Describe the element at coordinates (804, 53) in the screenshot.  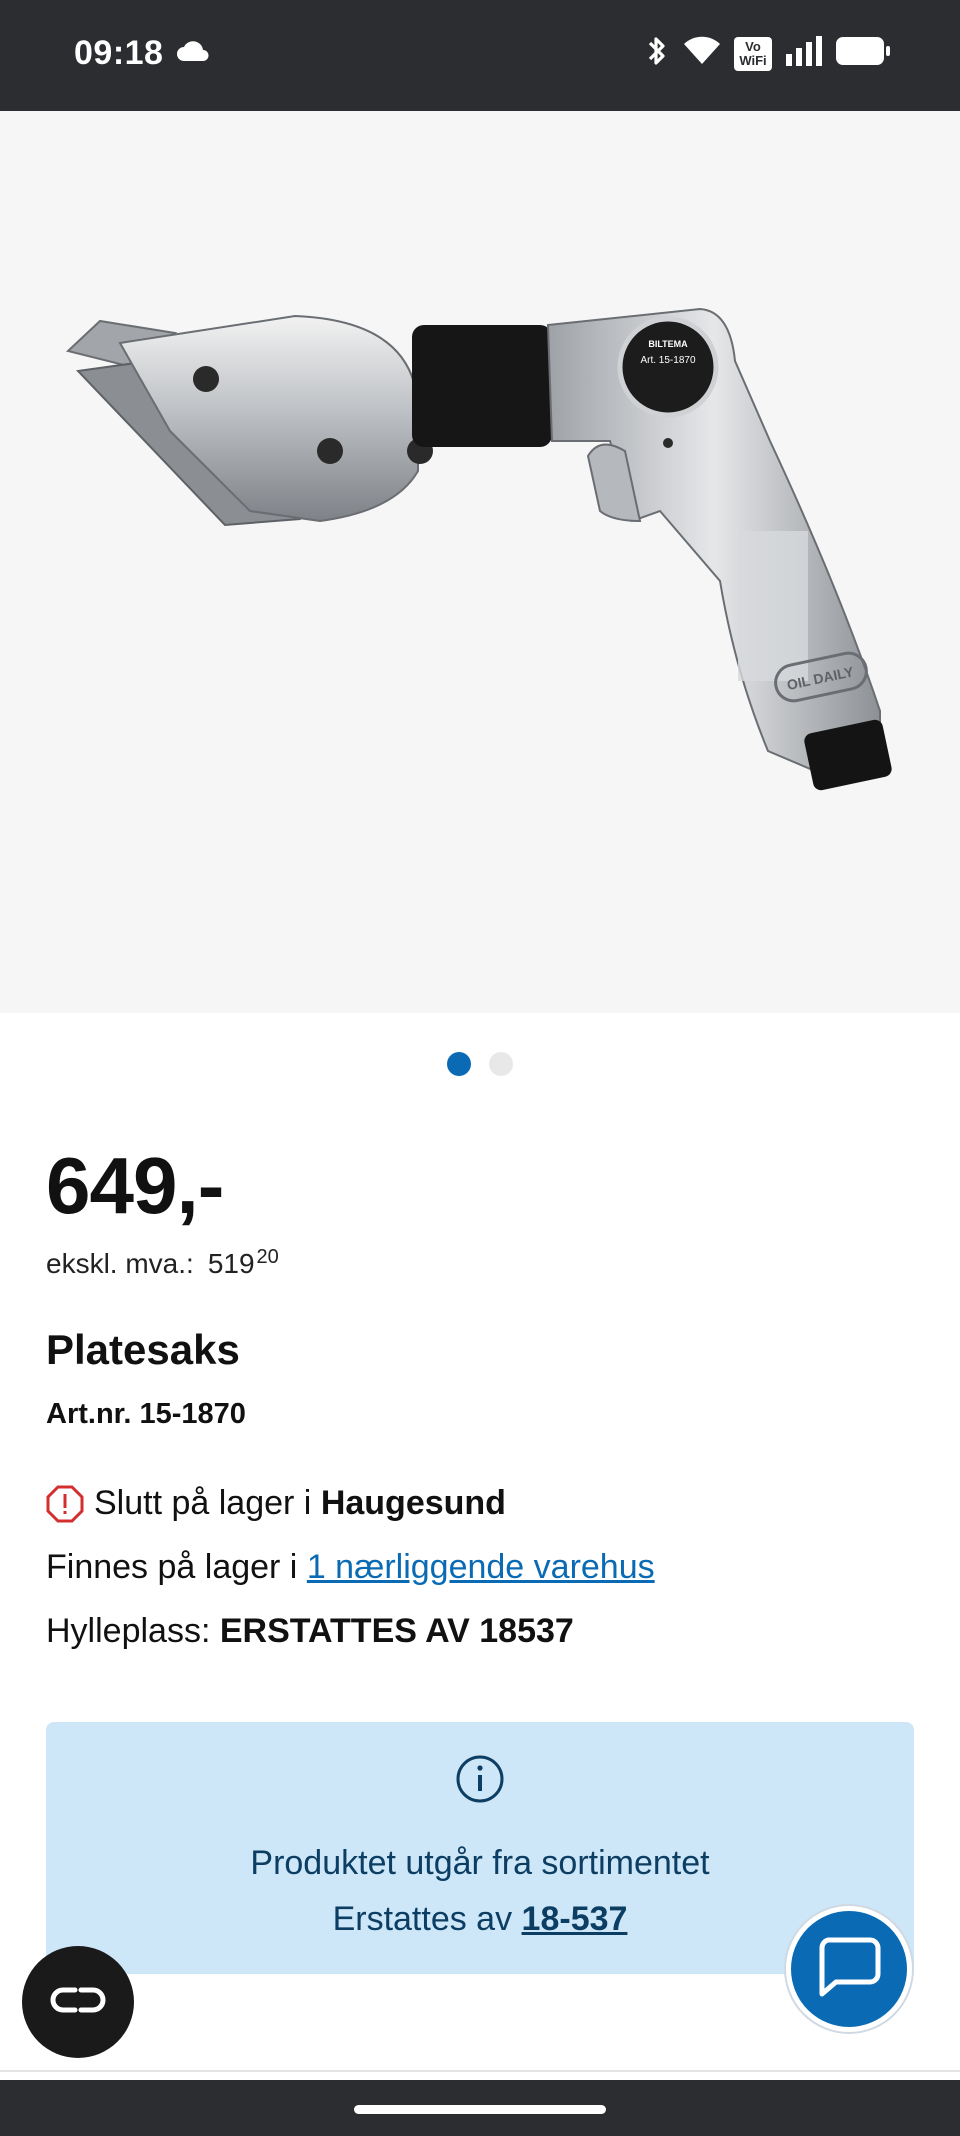
I see `signal-icon` at that location.